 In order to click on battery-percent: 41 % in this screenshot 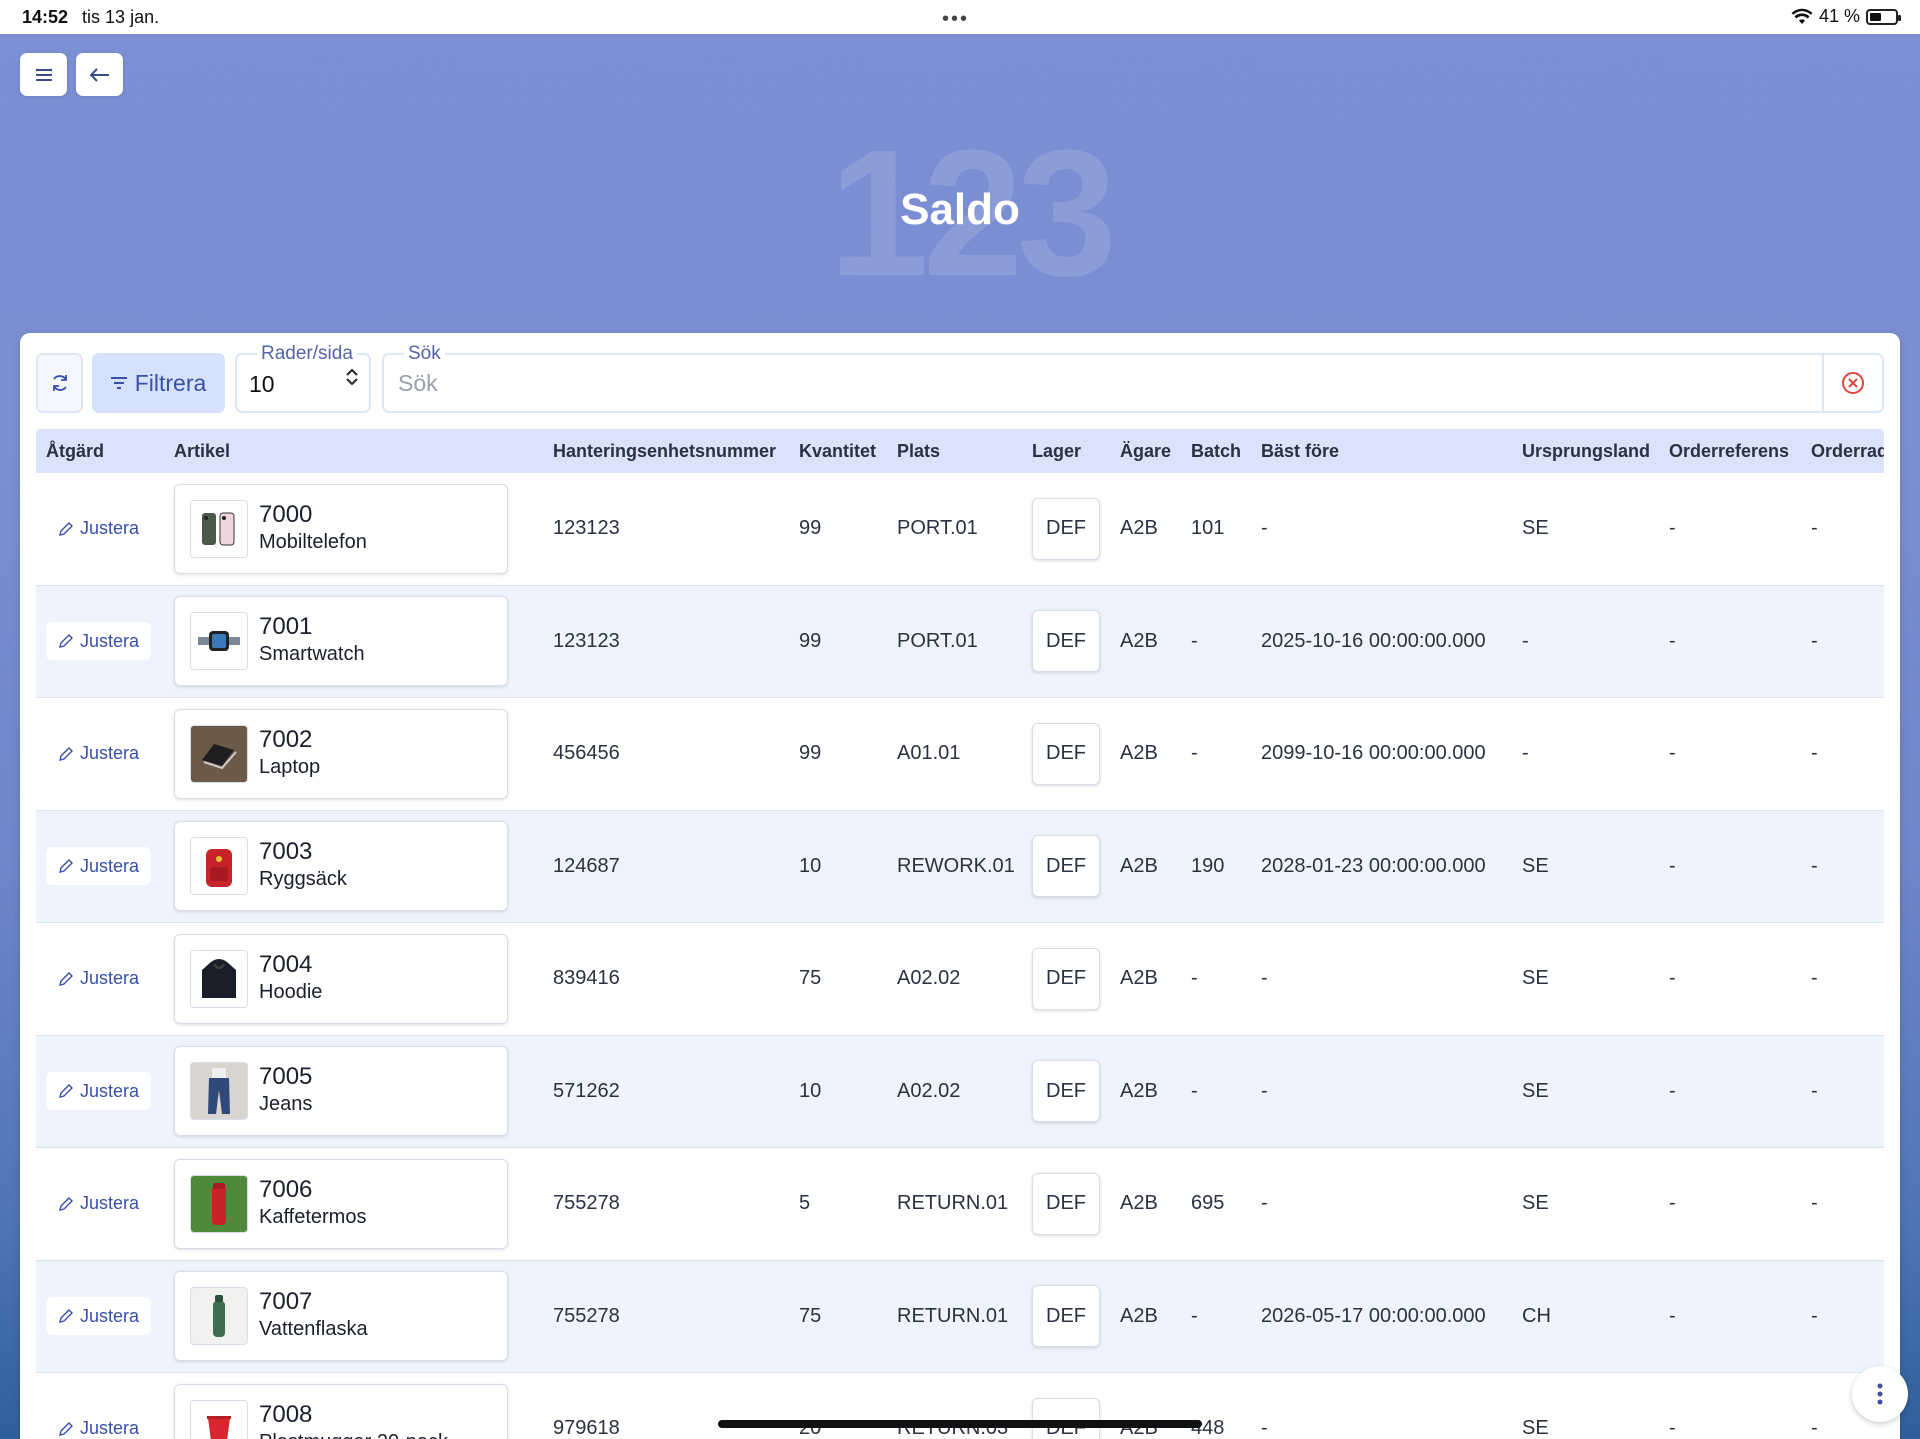, I will do `click(1839, 16)`.